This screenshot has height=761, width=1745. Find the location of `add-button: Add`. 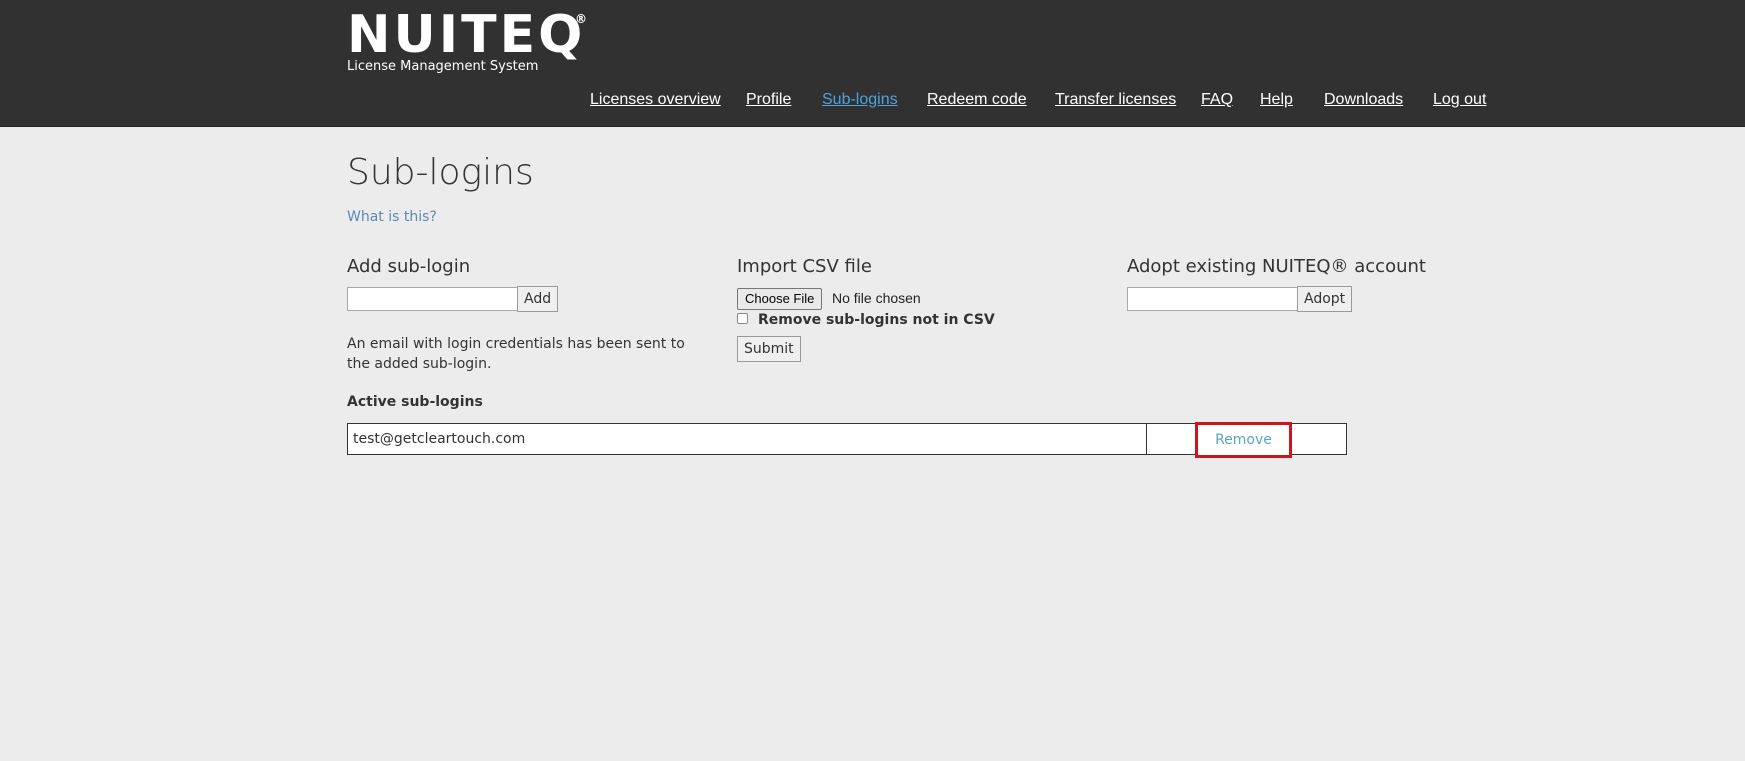

add-button: Add is located at coordinates (538, 299).